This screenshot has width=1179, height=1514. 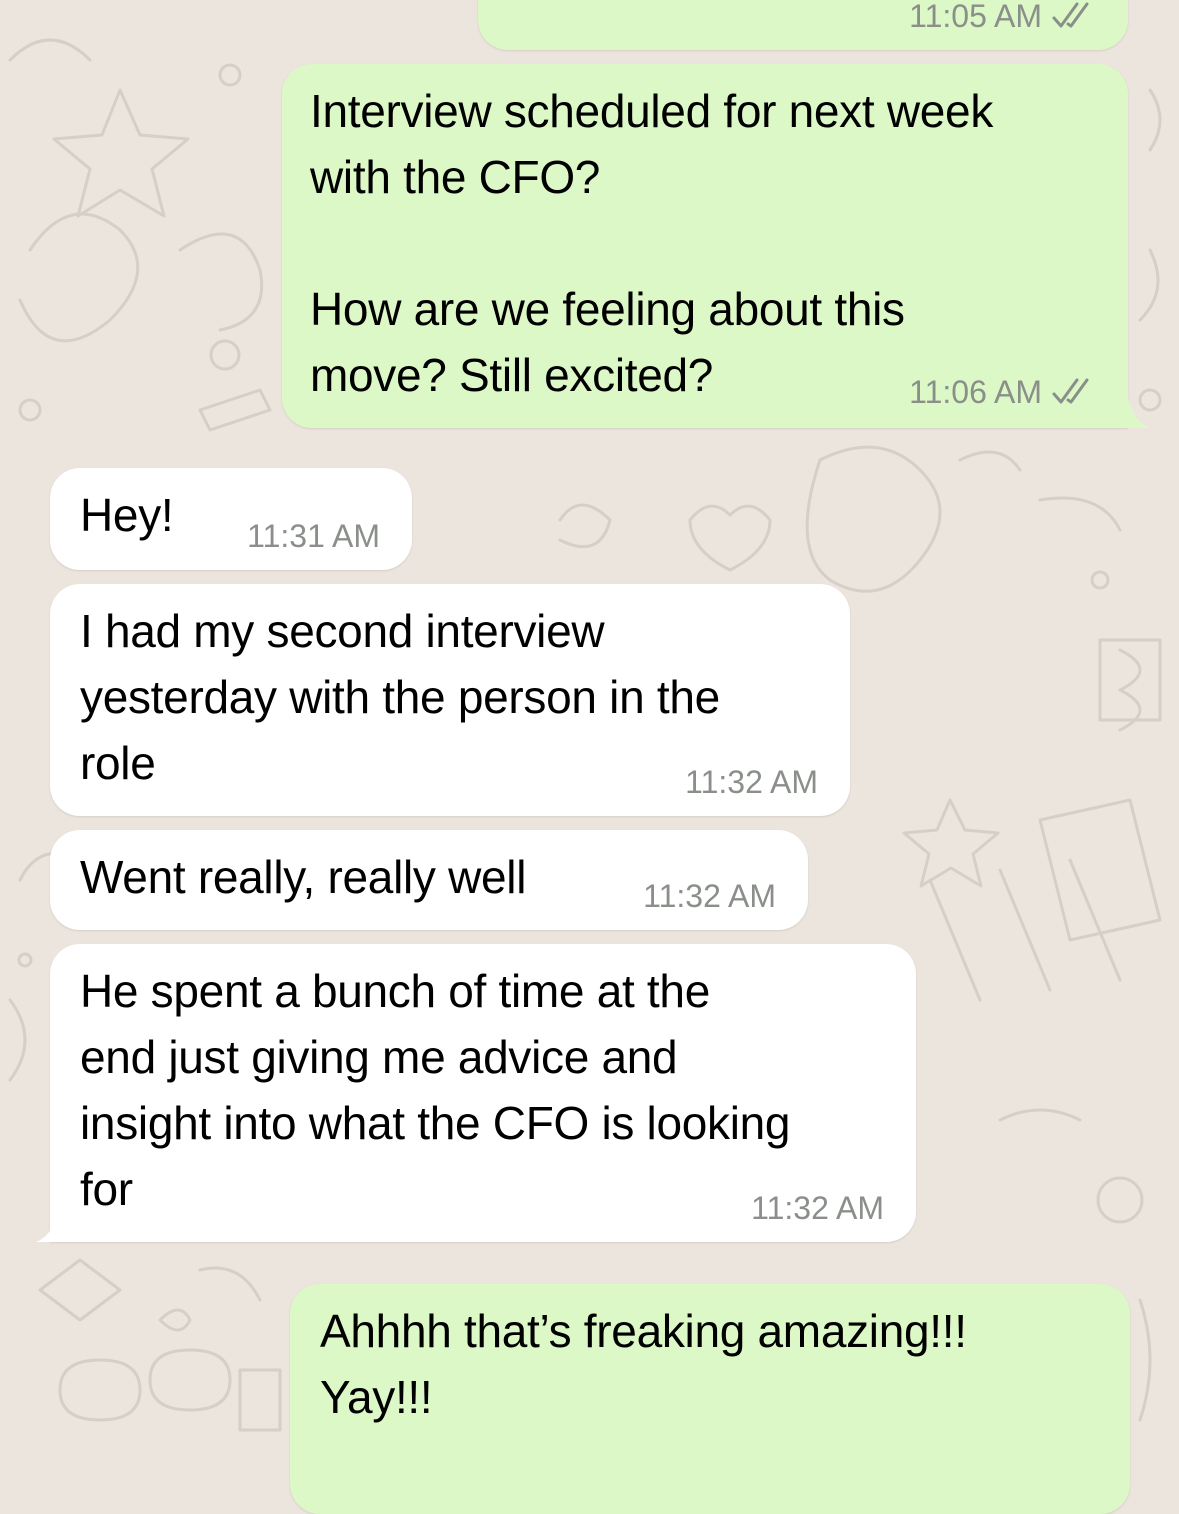 What do you see at coordinates (231, 519) in the screenshot?
I see `message-bubble-incoming: Hey! 11:31 AM` at bounding box center [231, 519].